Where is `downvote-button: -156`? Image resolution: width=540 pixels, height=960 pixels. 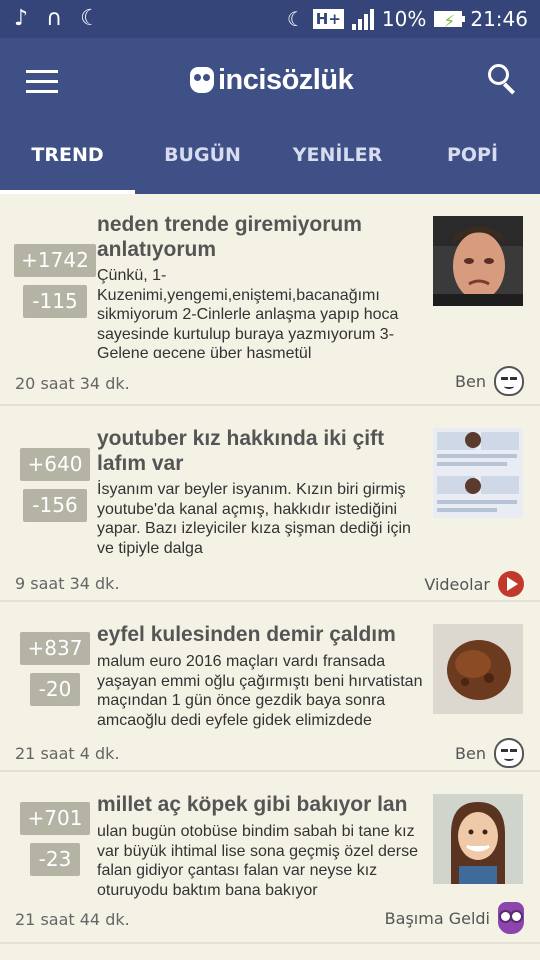
downvote-button: -156 is located at coordinates (55, 505).